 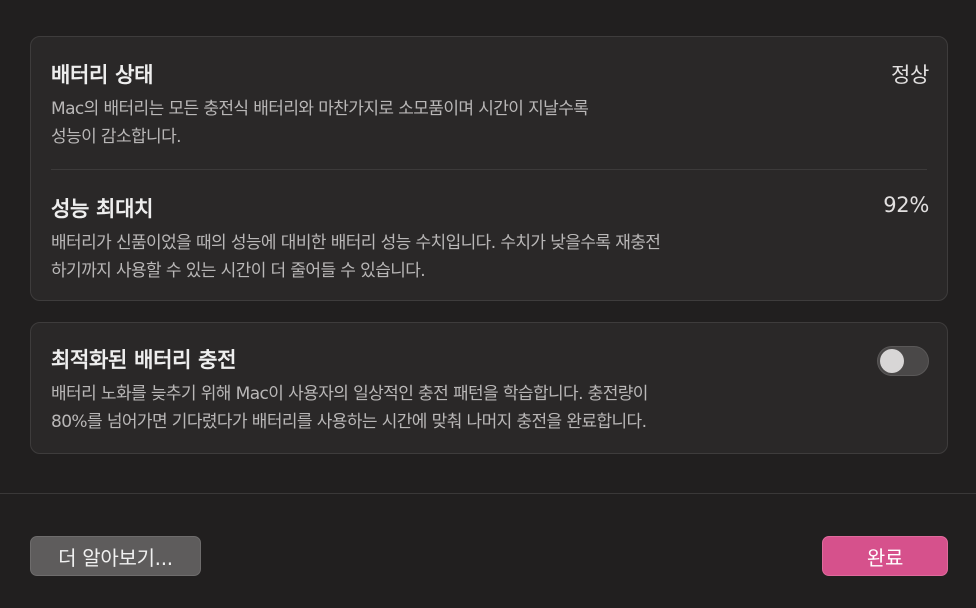 I want to click on battery-status-value: 정상, so click(x=909, y=75).